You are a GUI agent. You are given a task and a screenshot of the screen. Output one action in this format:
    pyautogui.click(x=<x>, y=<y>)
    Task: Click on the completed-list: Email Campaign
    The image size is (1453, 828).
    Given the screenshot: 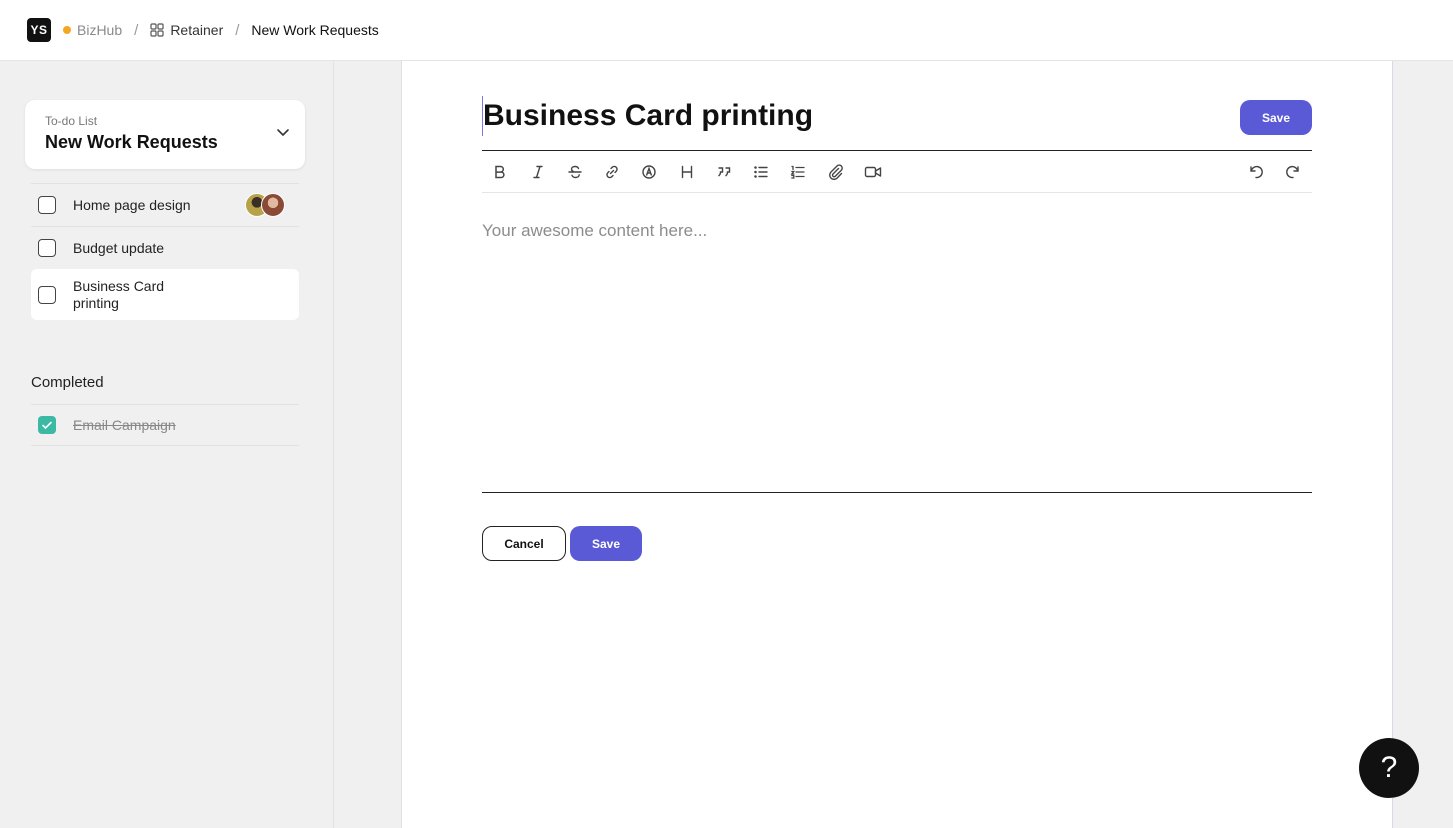 What is the action you would take?
    pyautogui.click(x=165, y=425)
    